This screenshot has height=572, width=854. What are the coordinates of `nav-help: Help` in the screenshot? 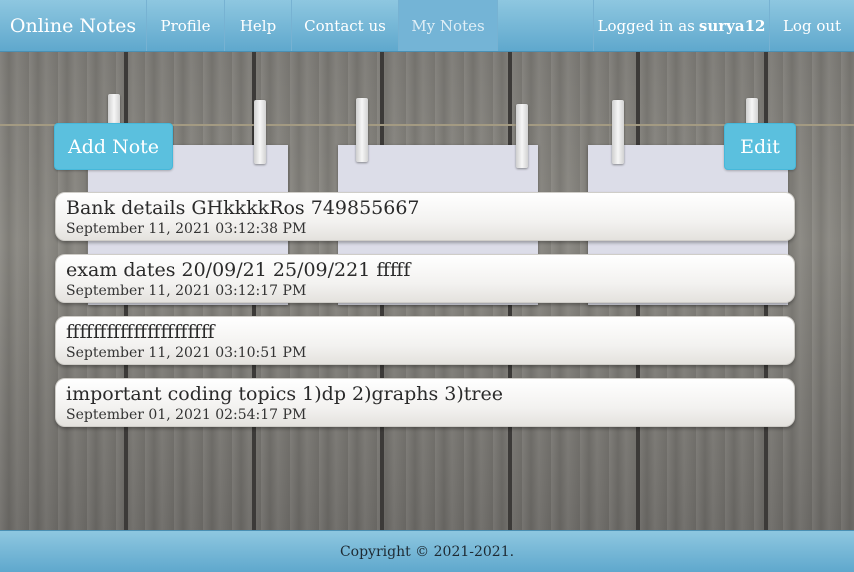 It's located at (258, 25).